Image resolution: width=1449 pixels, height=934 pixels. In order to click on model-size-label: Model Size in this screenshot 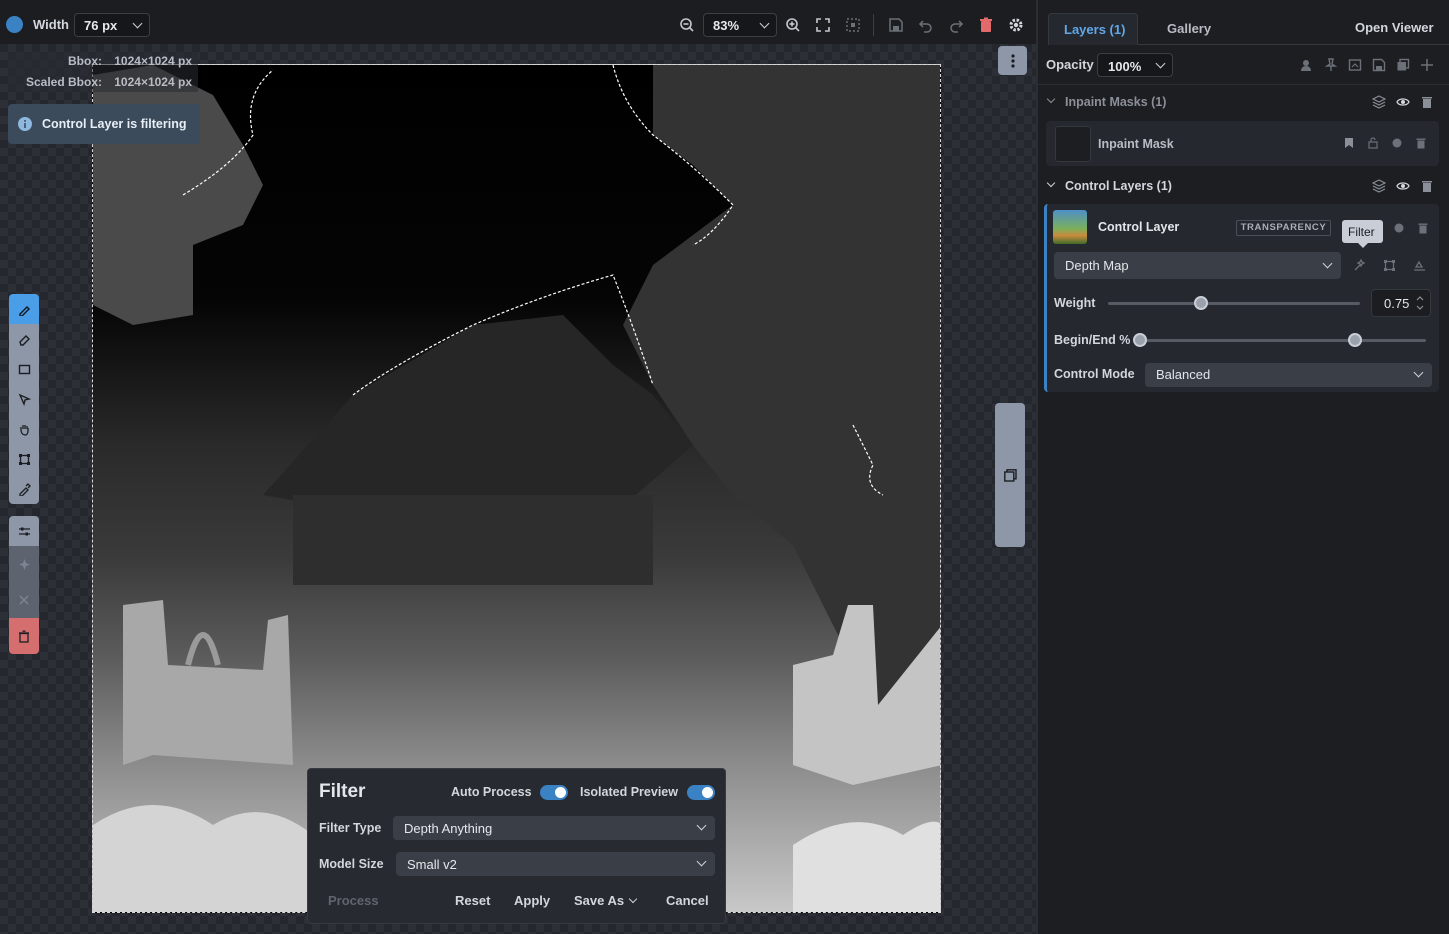, I will do `click(351, 864)`.